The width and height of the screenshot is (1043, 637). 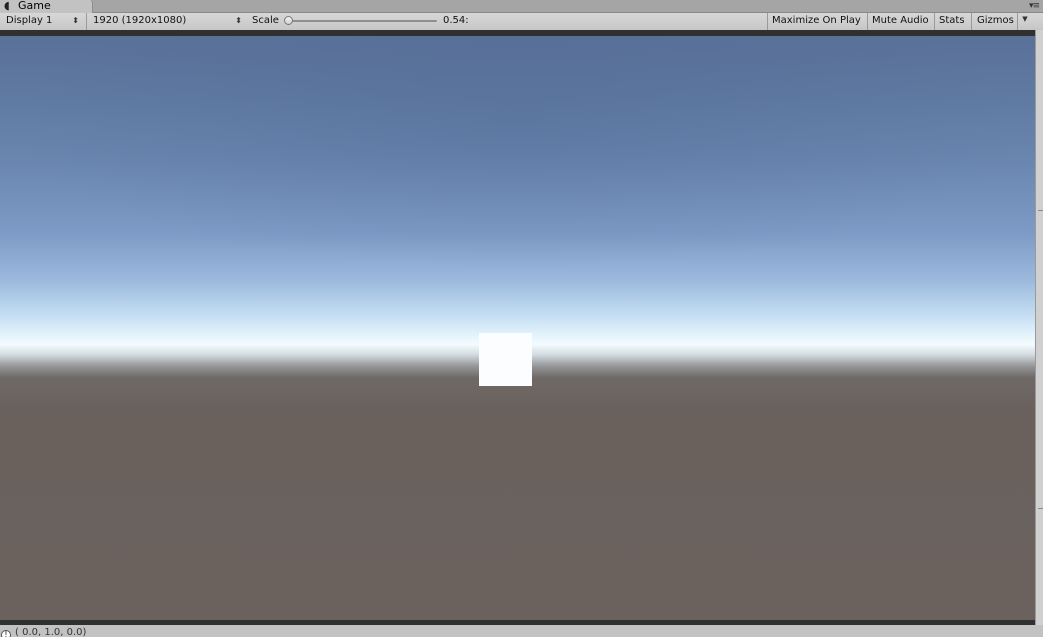 I want to click on panel-menu-icon: ▾≡, so click(x=1034, y=6).